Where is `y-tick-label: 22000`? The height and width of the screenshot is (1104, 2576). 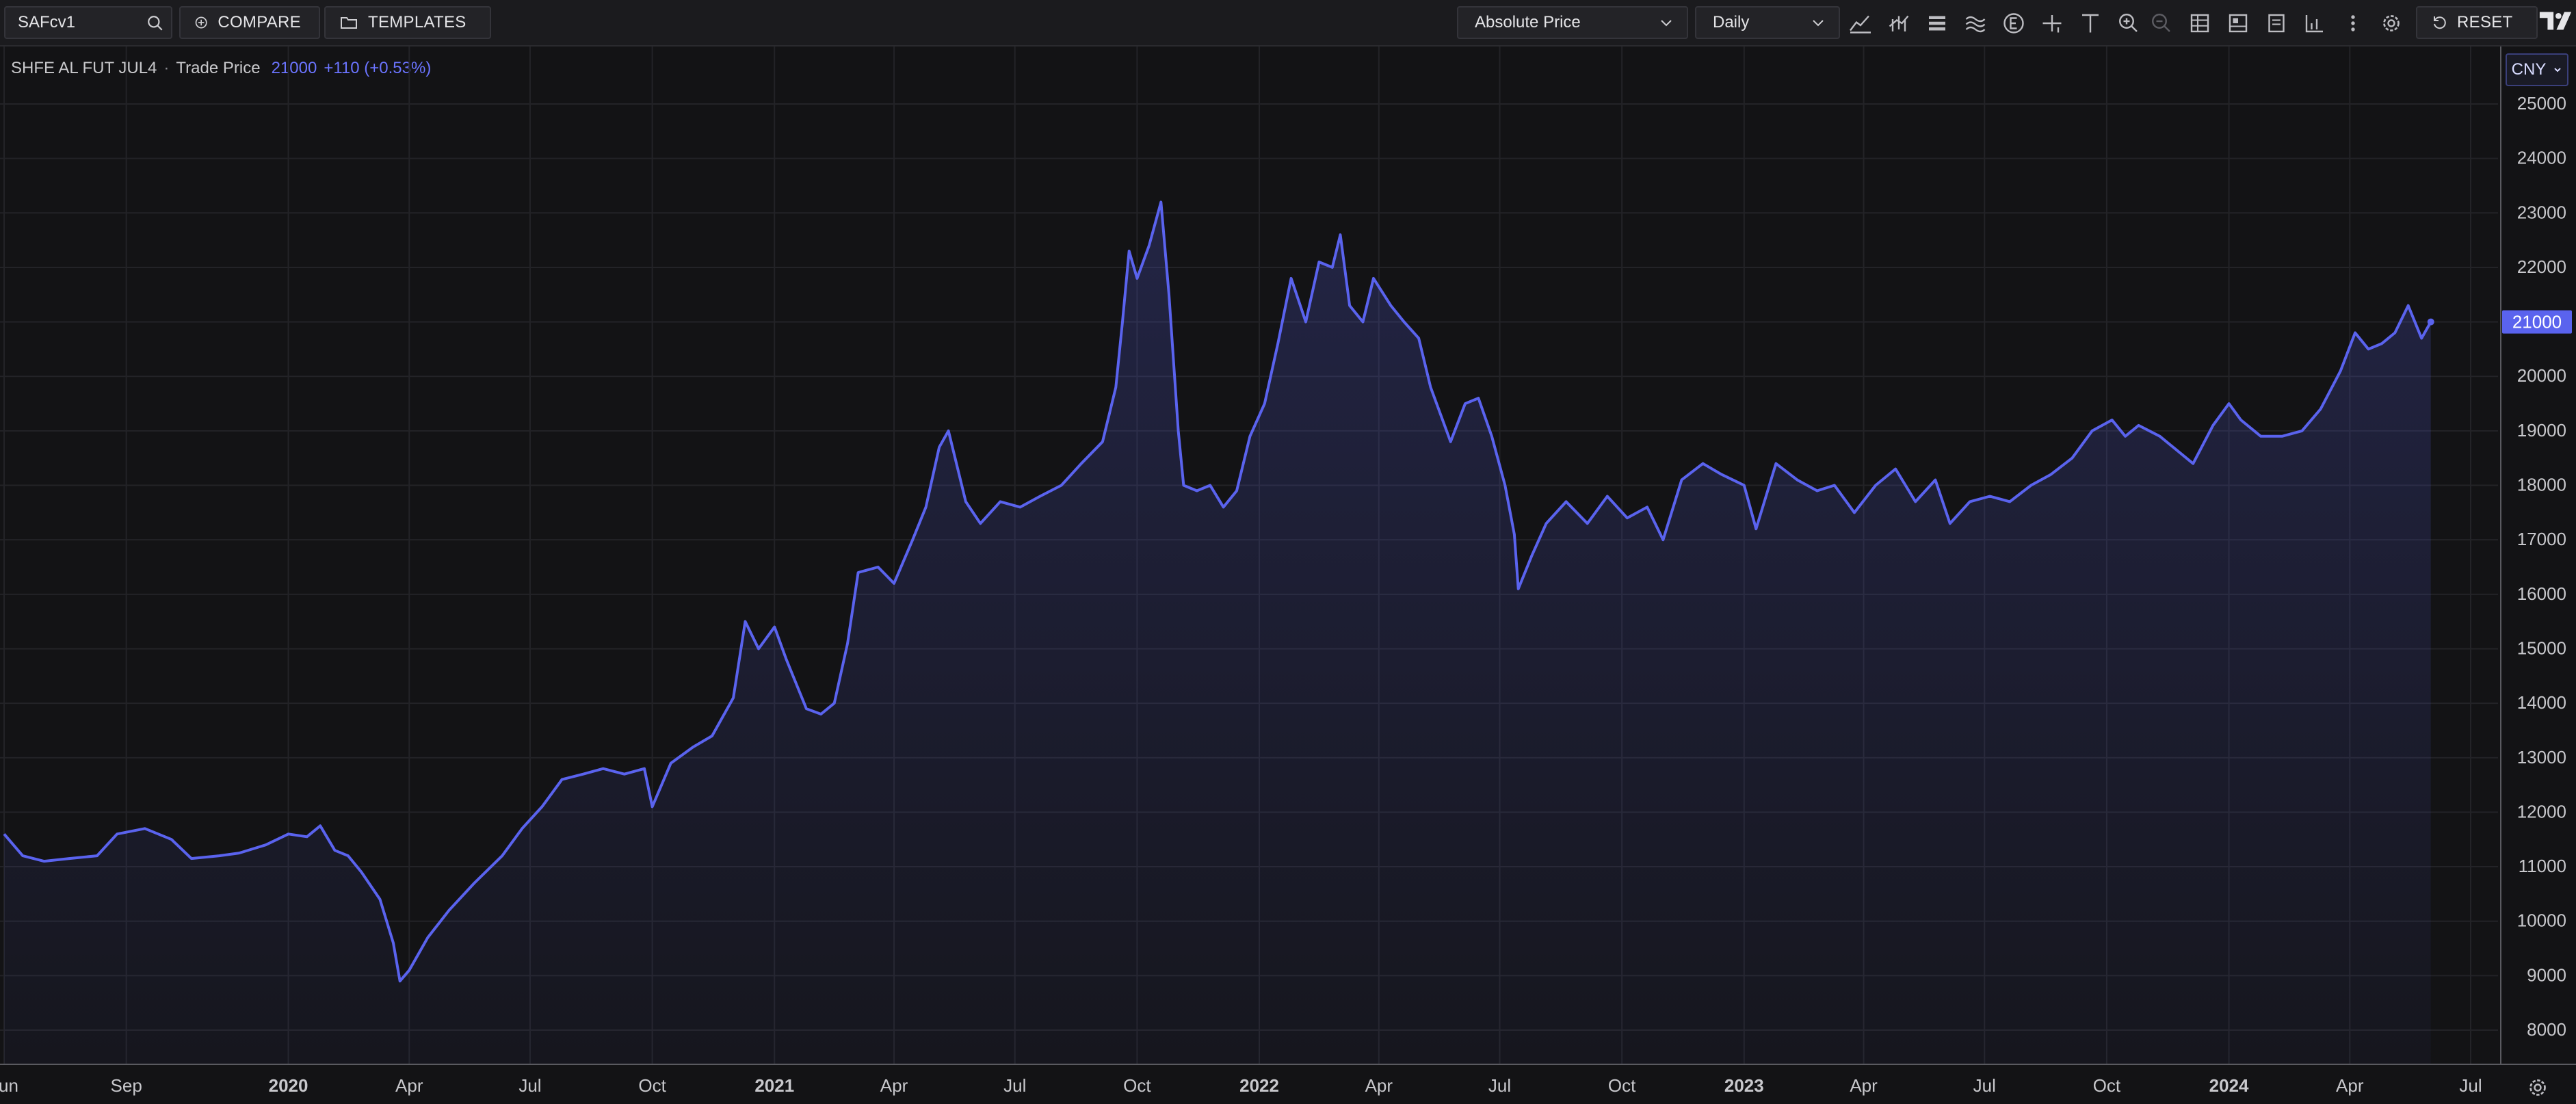 y-tick-label: 22000 is located at coordinates (2541, 267).